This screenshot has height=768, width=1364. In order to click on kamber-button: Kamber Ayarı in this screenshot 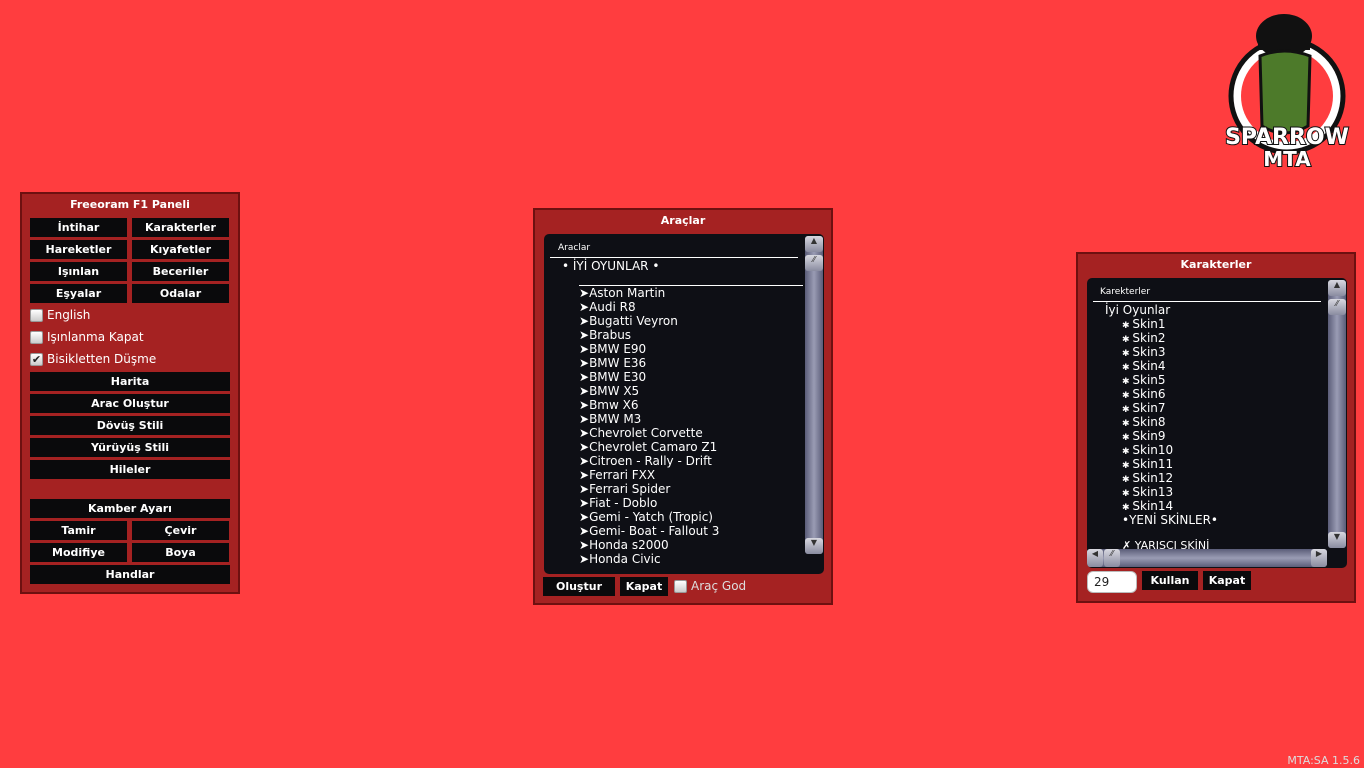, I will do `click(130, 508)`.